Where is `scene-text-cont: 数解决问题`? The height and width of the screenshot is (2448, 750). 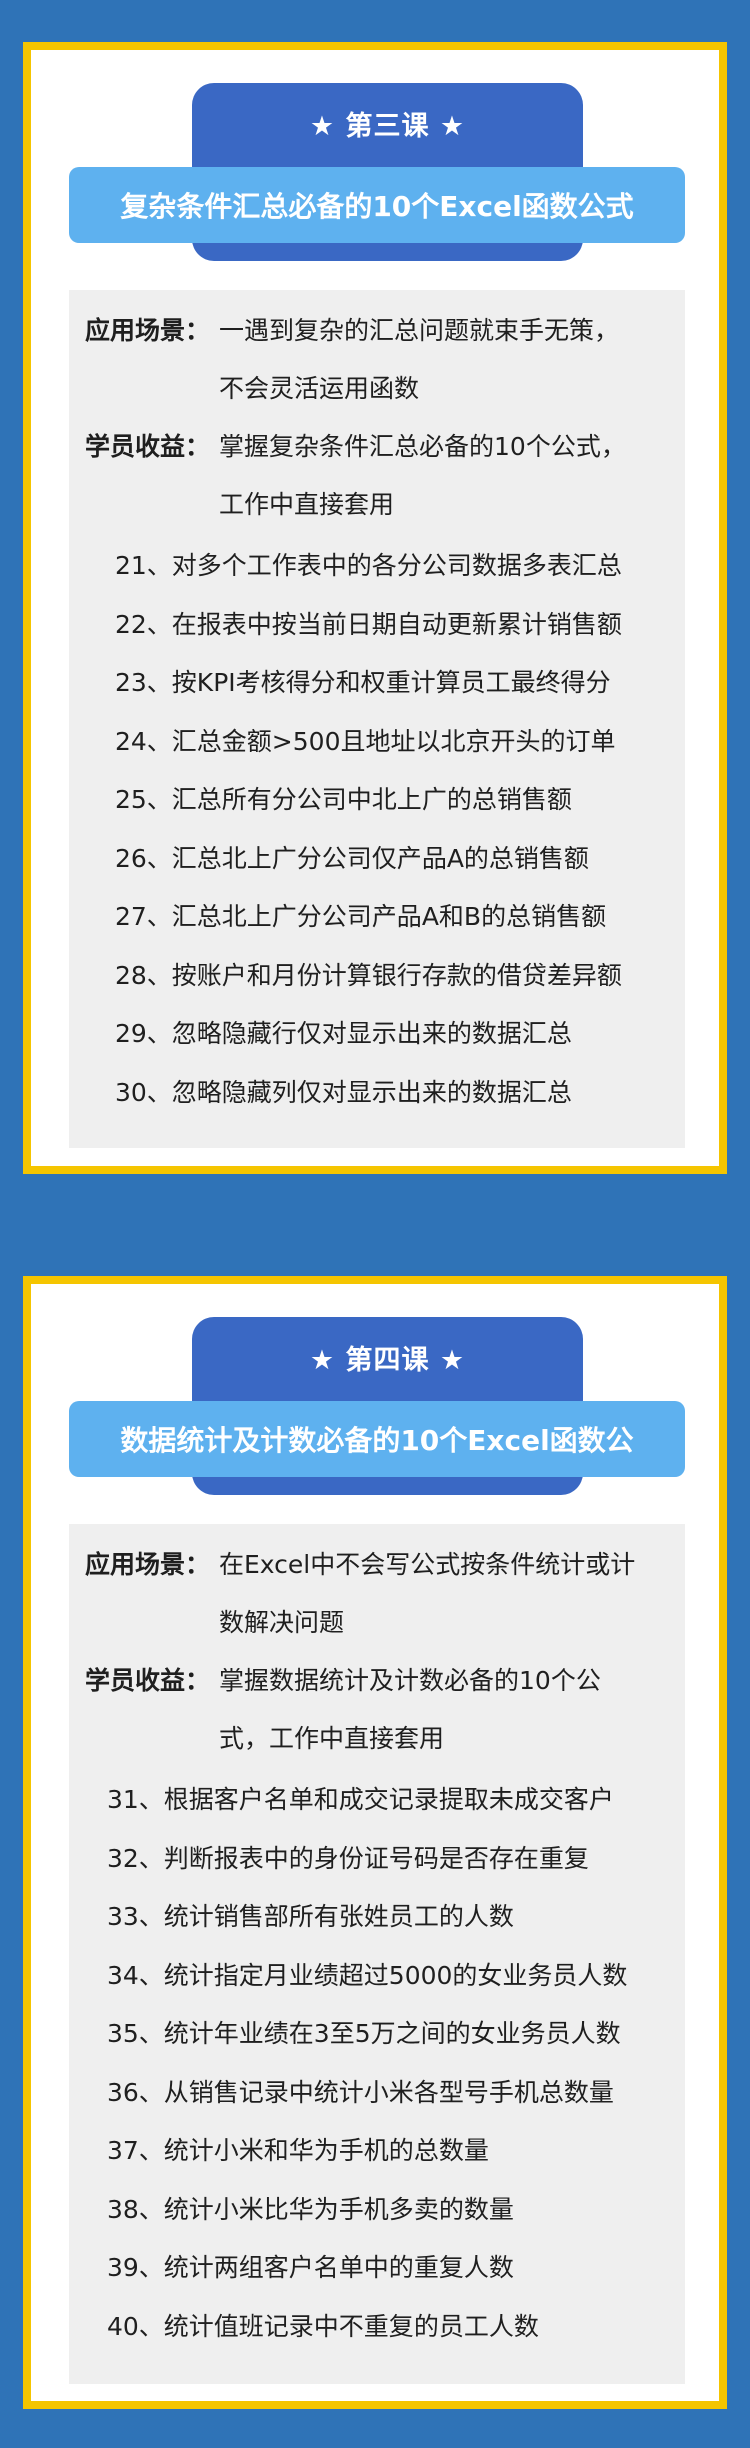 scene-text-cont: 数解决问题 is located at coordinates (282, 1622).